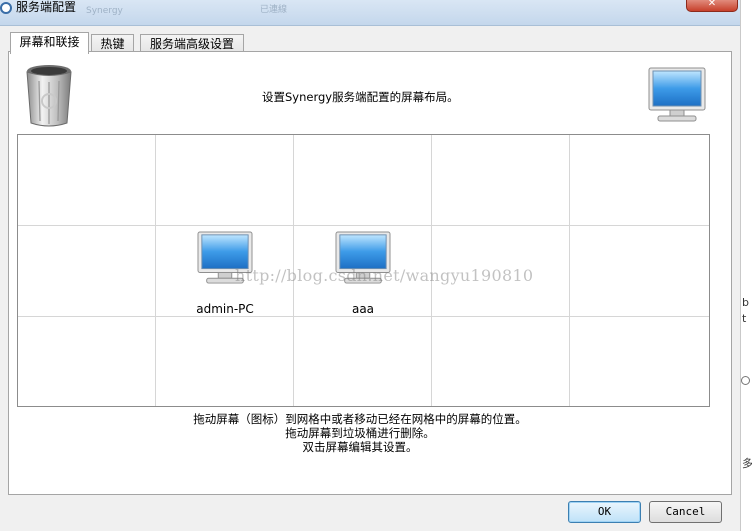 This screenshot has width=752, height=531. Describe the element at coordinates (46, 7) in the screenshot. I see `window-title: 服务端配置` at that location.